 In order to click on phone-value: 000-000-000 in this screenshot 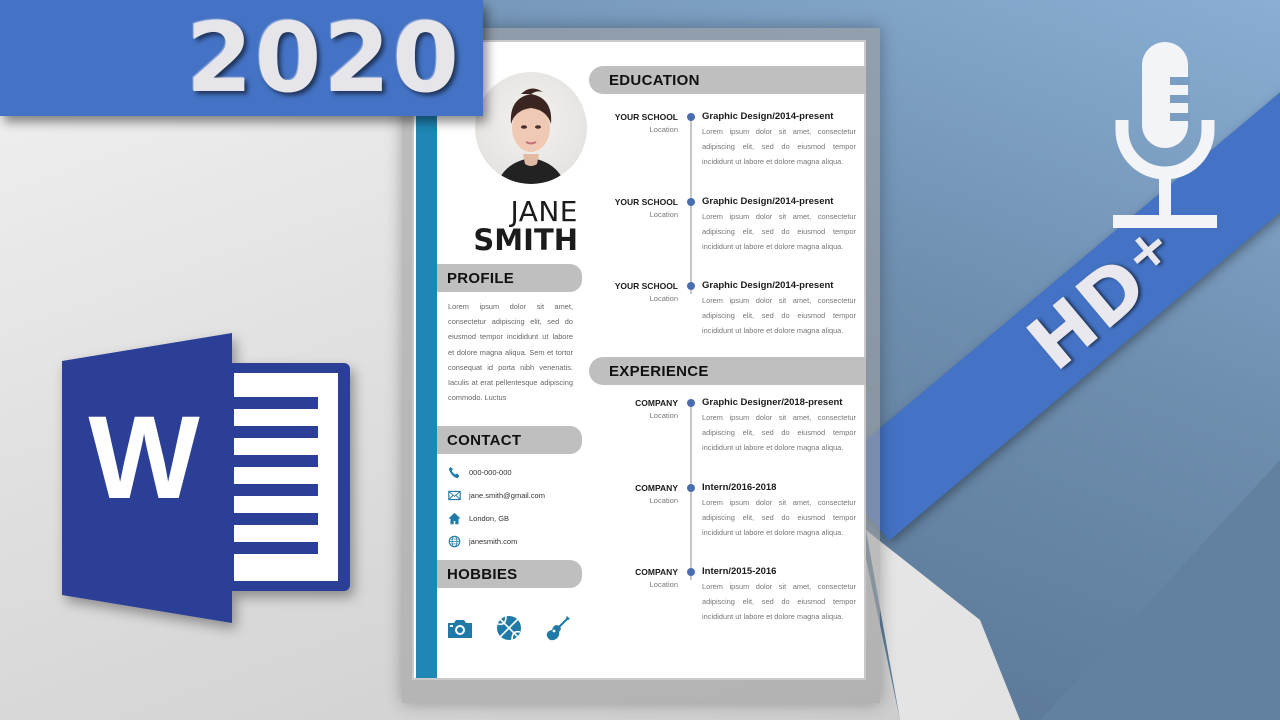, I will do `click(490, 472)`.